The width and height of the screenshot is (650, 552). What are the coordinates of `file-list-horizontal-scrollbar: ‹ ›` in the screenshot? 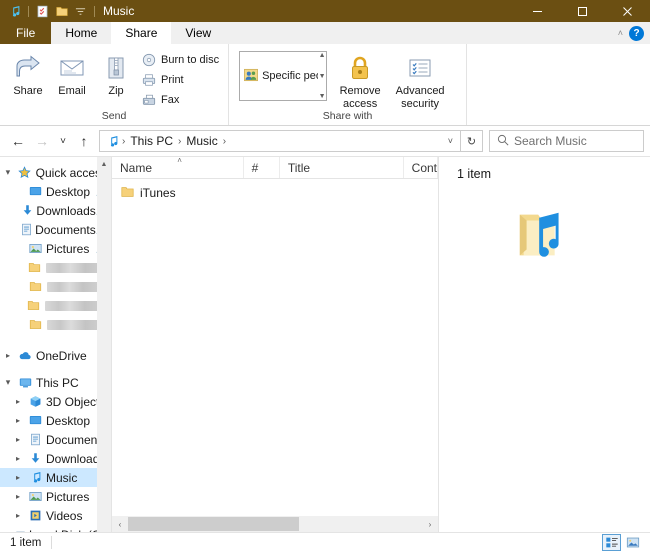 It's located at (275, 524).